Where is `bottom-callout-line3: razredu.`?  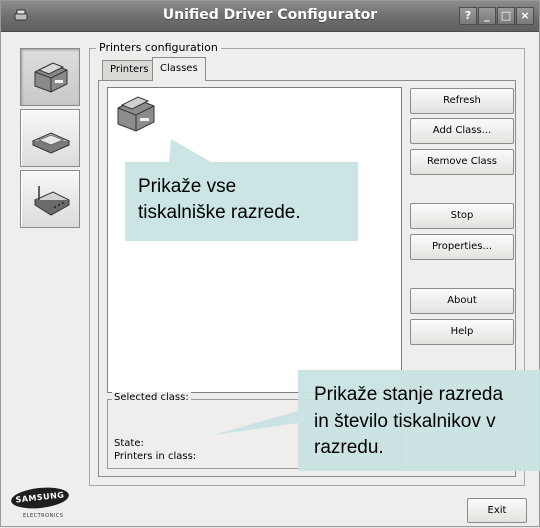
bottom-callout-line3: razredu. is located at coordinates (349, 447).